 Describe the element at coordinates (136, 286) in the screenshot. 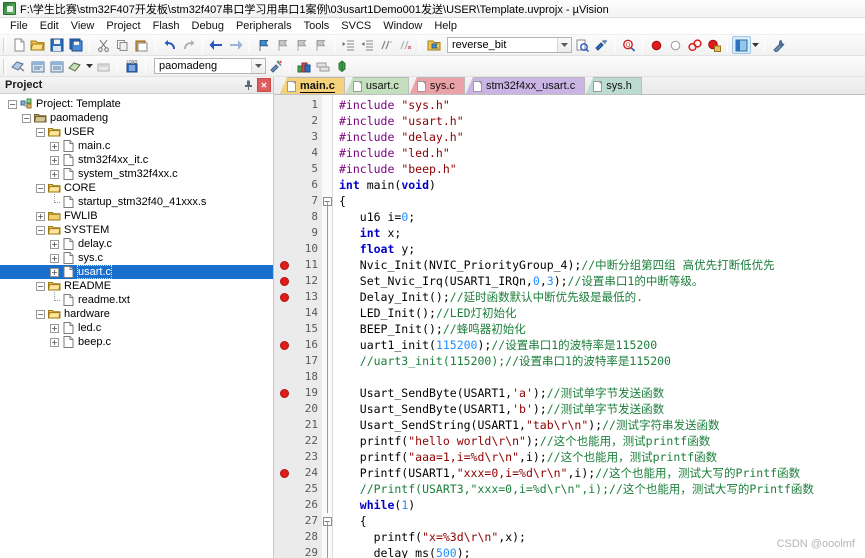

I see `tree-item: − README` at that location.